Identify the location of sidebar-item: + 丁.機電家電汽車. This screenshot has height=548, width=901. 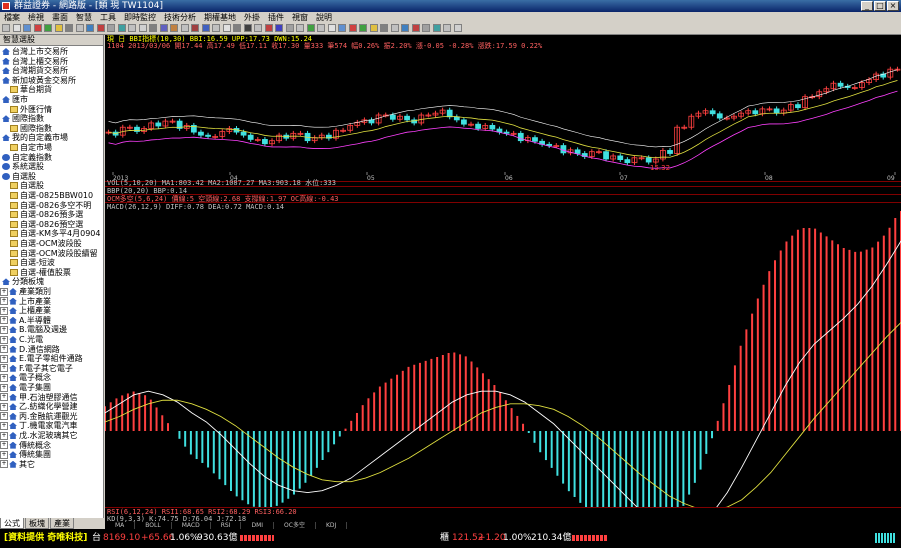
(39, 425).